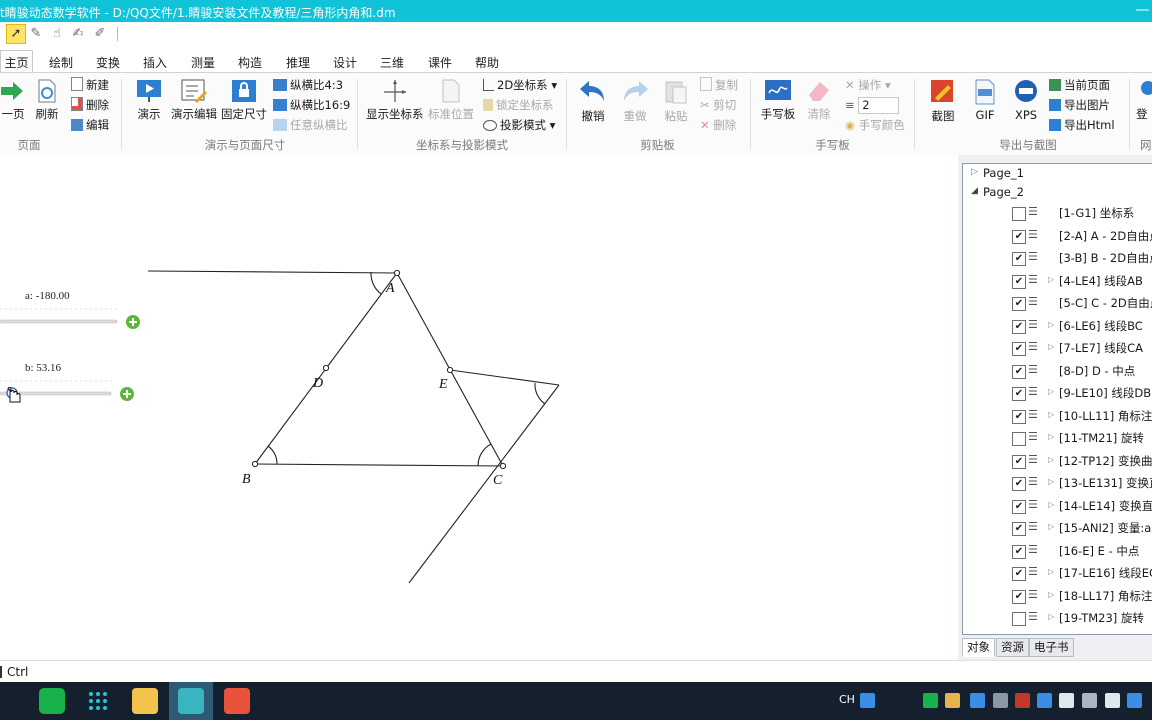 This screenshot has width=1152, height=720. What do you see at coordinates (593, 101) in the screenshot?
I see `undo-button: 撤销` at bounding box center [593, 101].